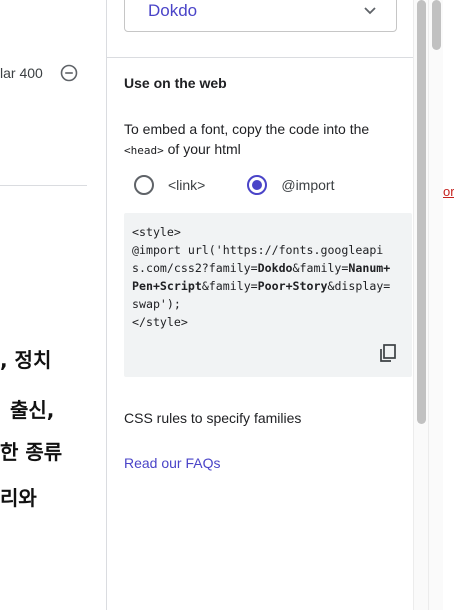  Describe the element at coordinates (275, 268) in the screenshot. I see `code-family: Dokdo` at that location.